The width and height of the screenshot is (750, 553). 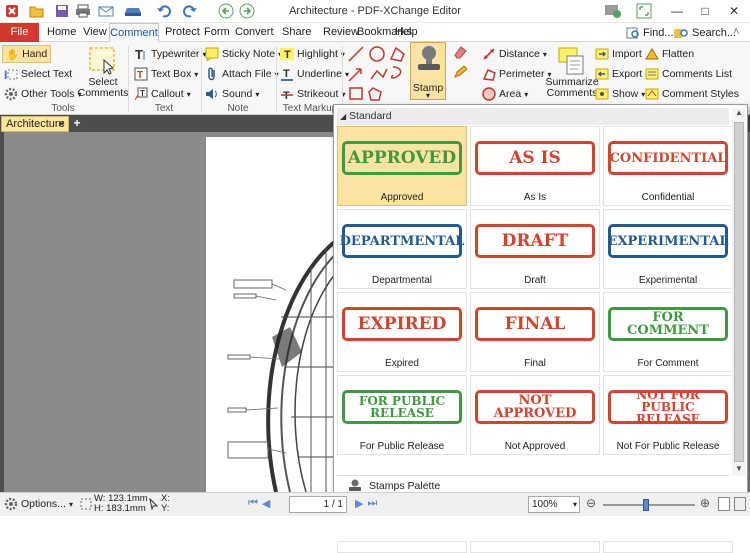 What do you see at coordinates (19, 32) in the screenshot?
I see `menu-file: File` at bounding box center [19, 32].